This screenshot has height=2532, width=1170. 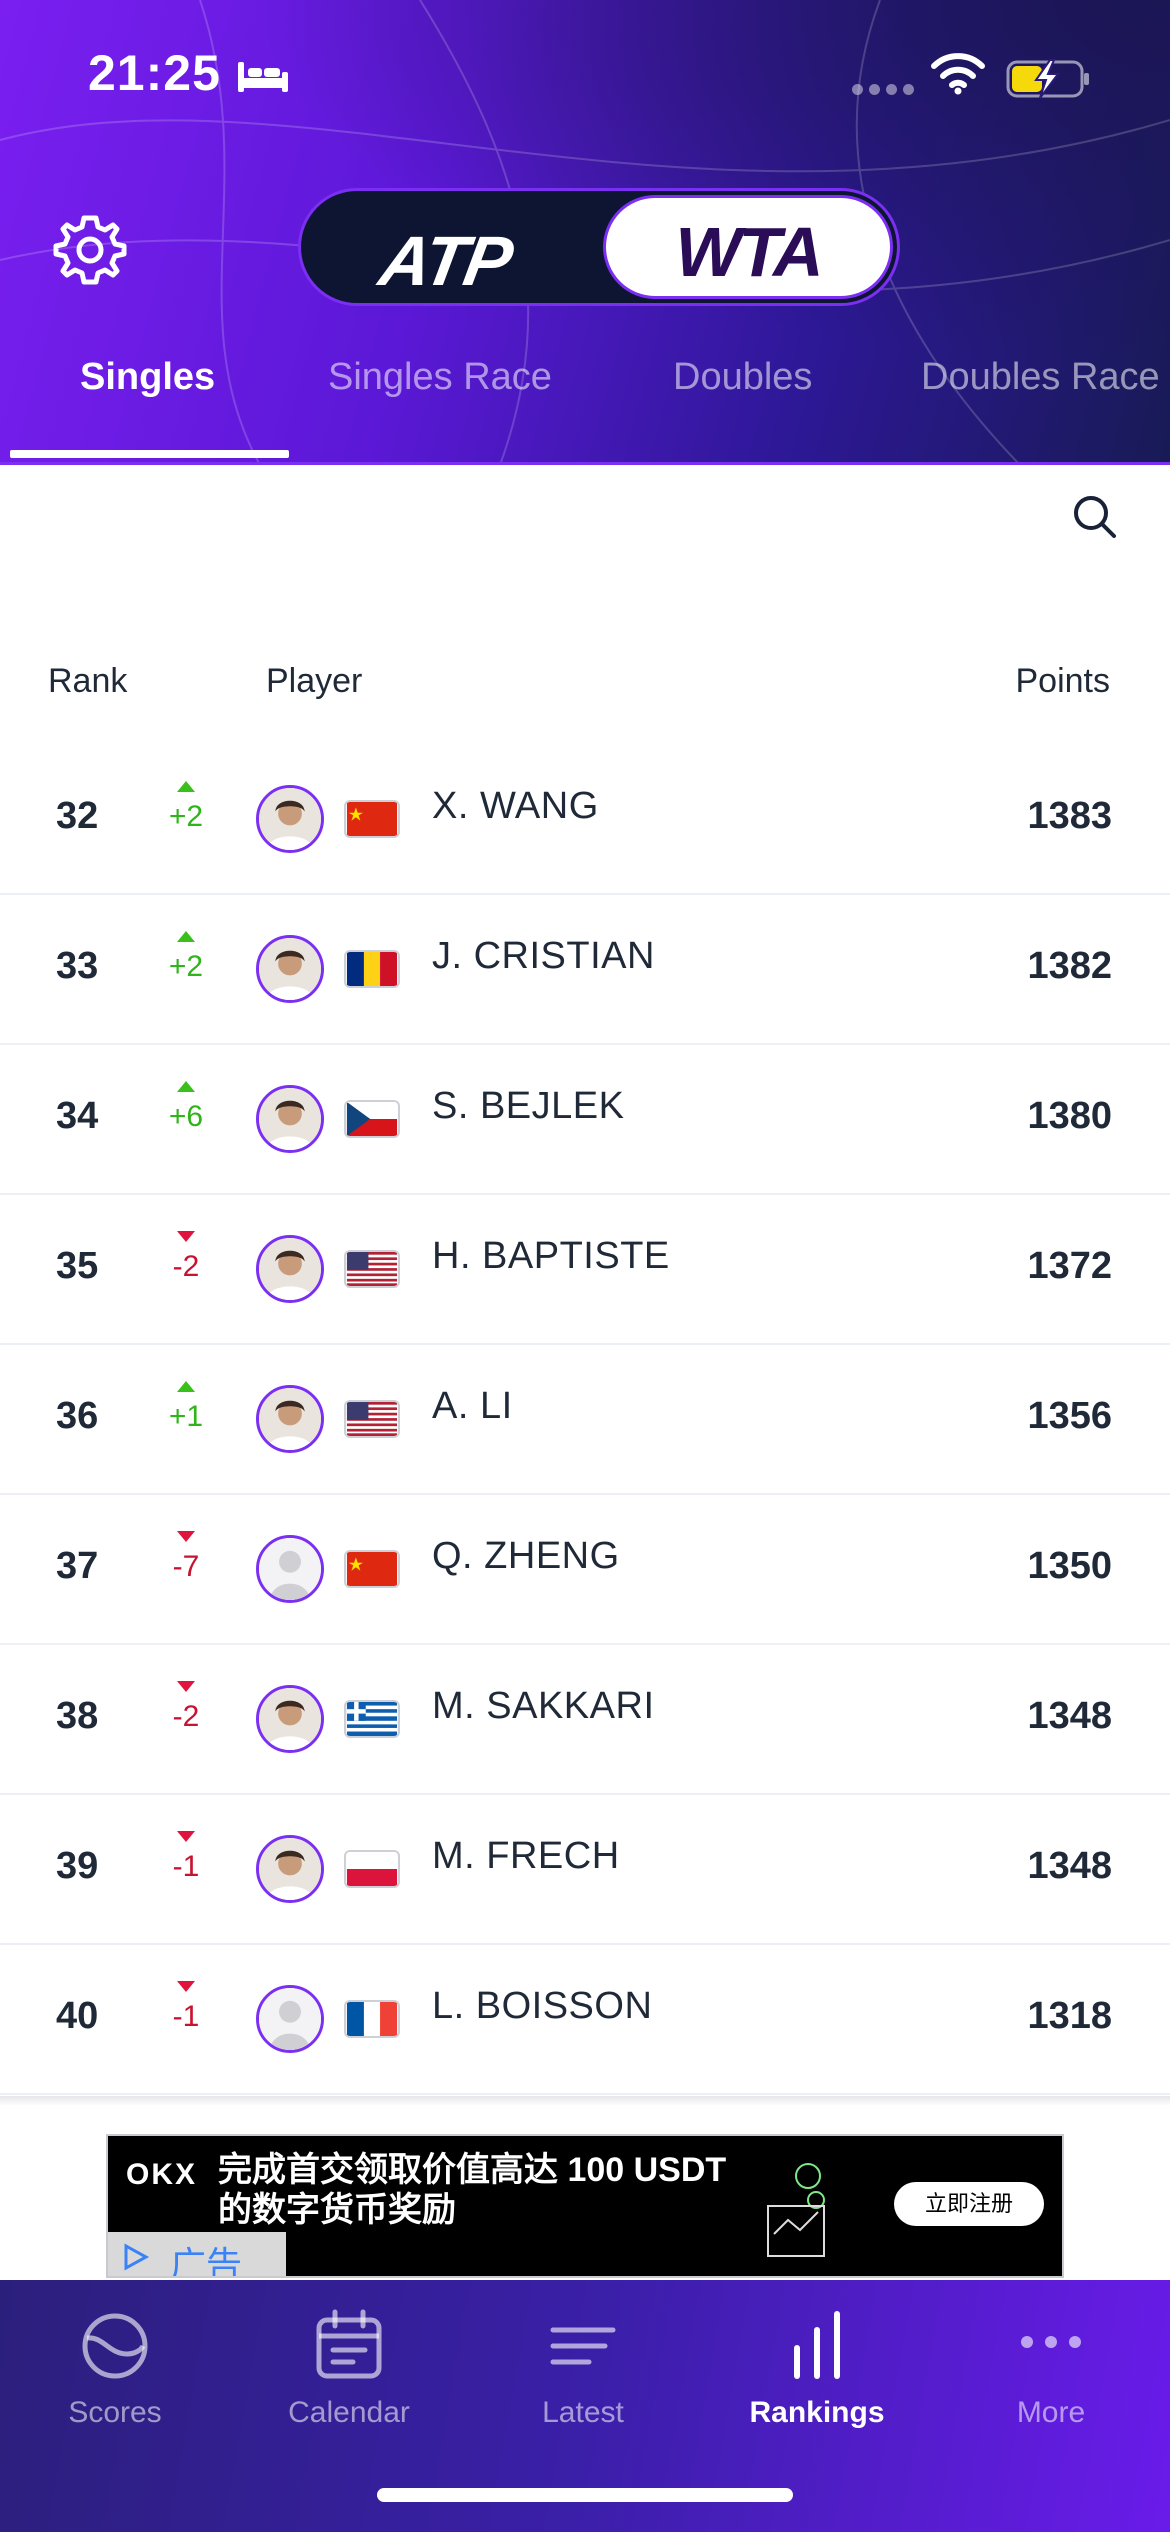 I want to click on player-rank: 36, so click(x=77, y=1416).